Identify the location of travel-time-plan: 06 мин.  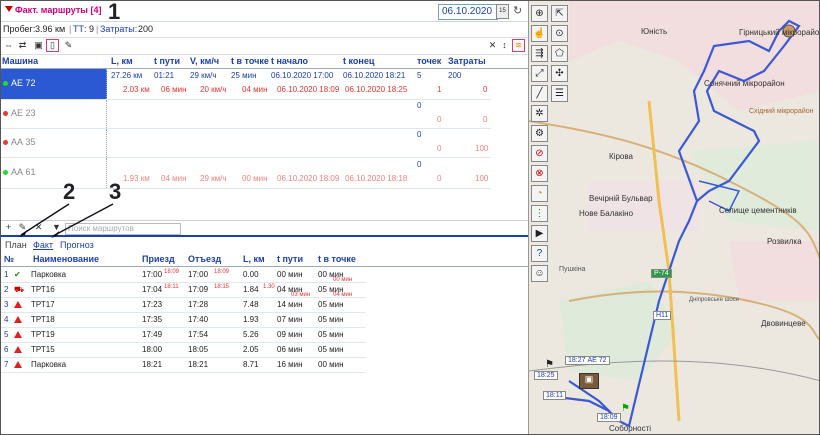
(290, 349).